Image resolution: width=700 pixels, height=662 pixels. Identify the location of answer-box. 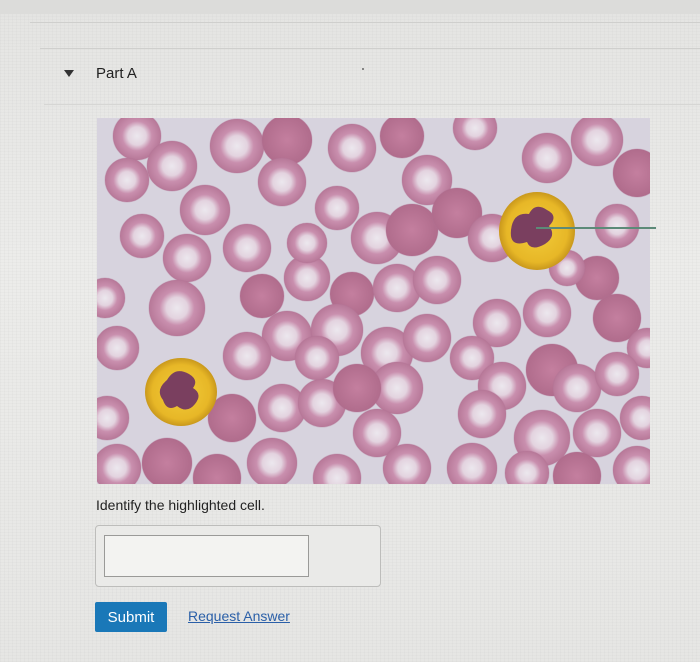
(238, 556).